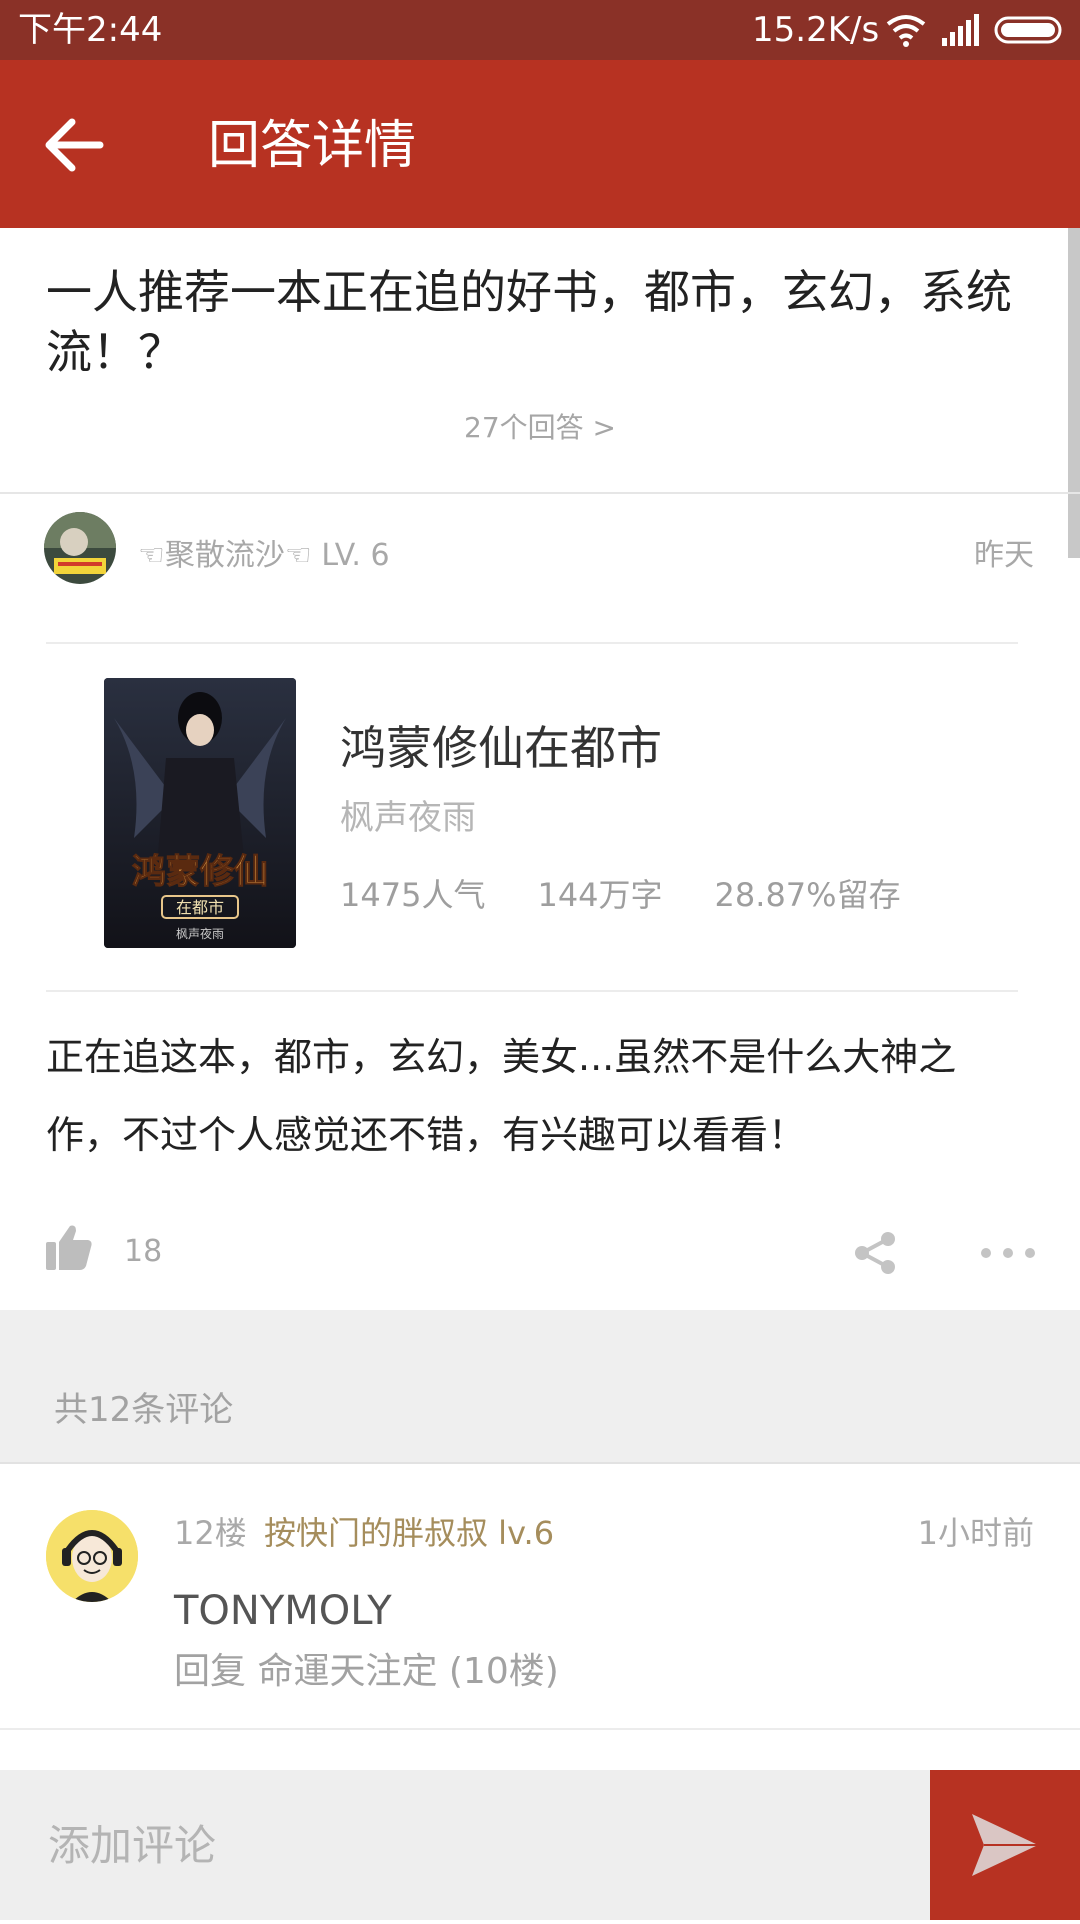  Describe the element at coordinates (92, 1556) in the screenshot. I see `commenter-avatar` at that location.